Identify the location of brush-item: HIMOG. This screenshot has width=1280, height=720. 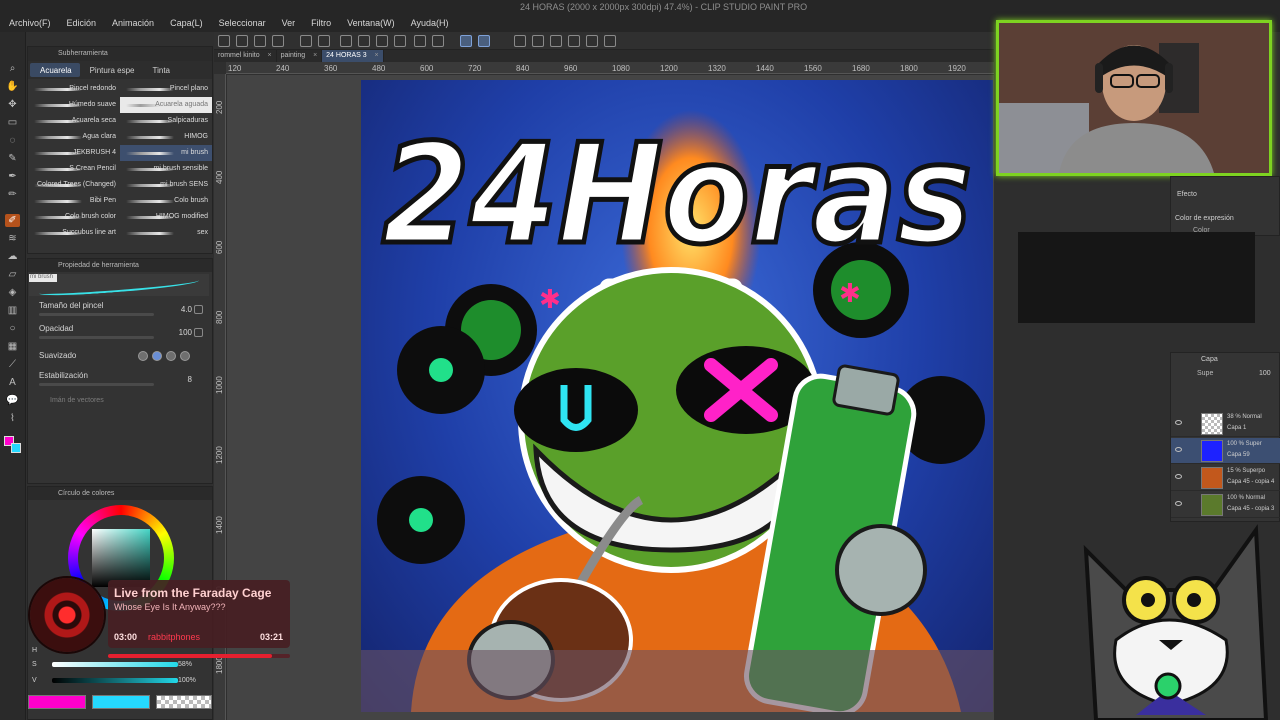
(166, 137).